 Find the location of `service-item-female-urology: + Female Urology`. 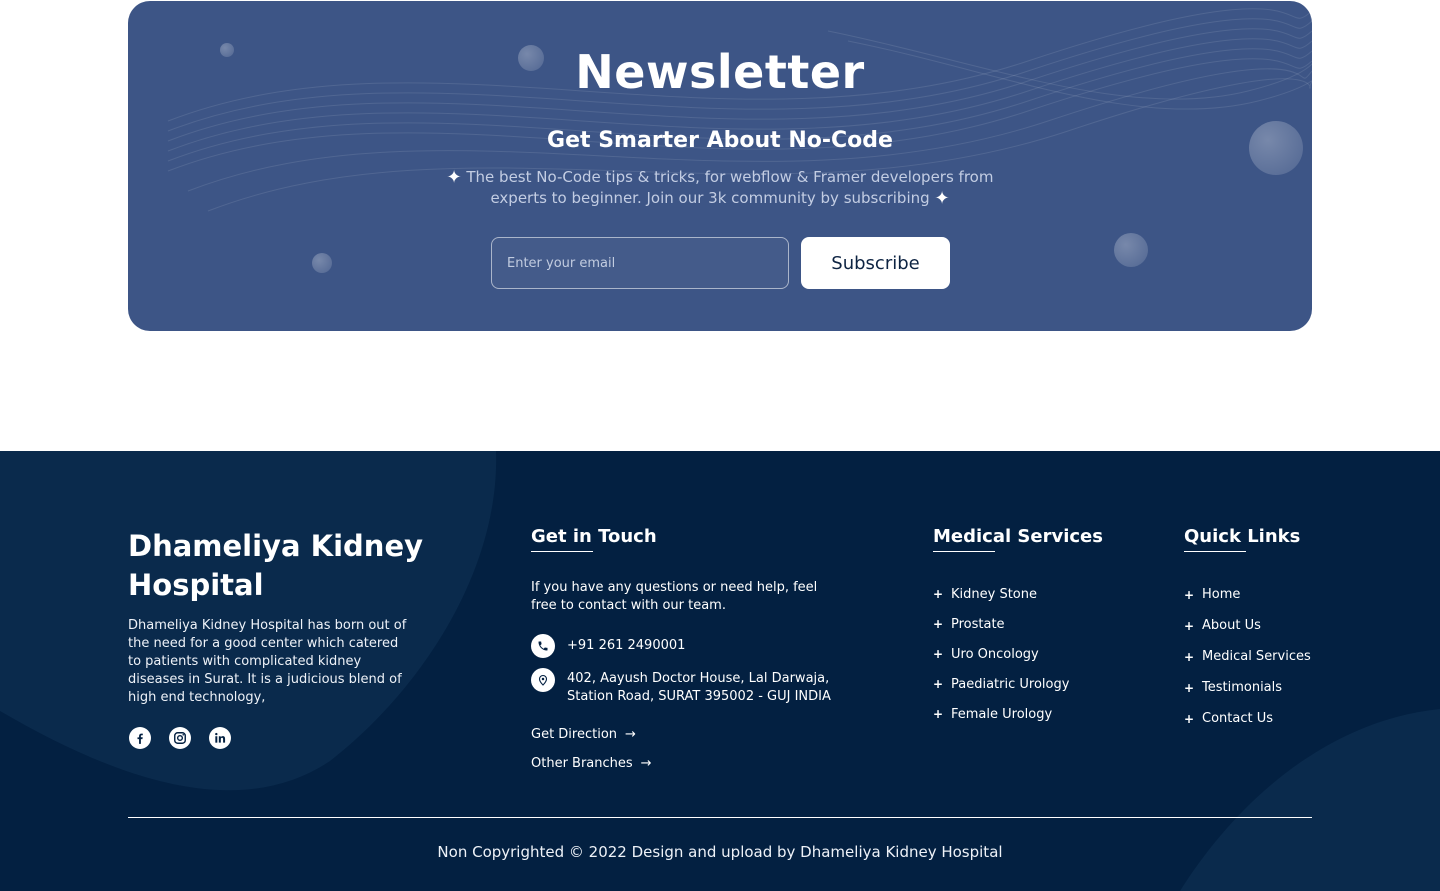

service-item-female-urology: + Female Urology is located at coordinates (1001, 714).